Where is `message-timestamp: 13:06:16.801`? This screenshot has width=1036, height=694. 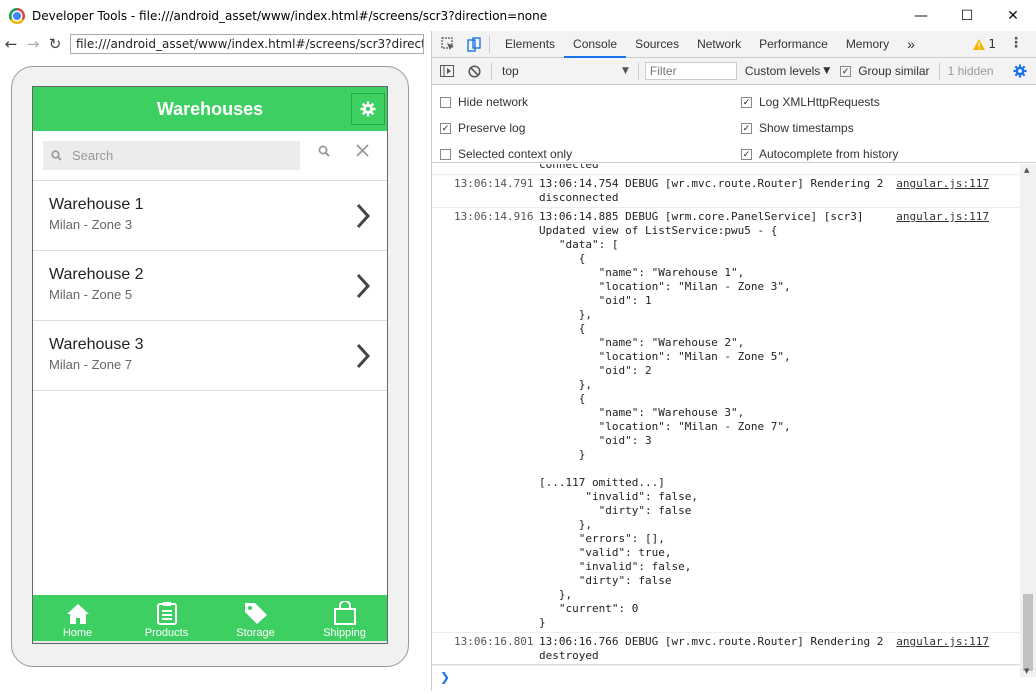
message-timestamp: 13:06:16.801 is located at coordinates (494, 641).